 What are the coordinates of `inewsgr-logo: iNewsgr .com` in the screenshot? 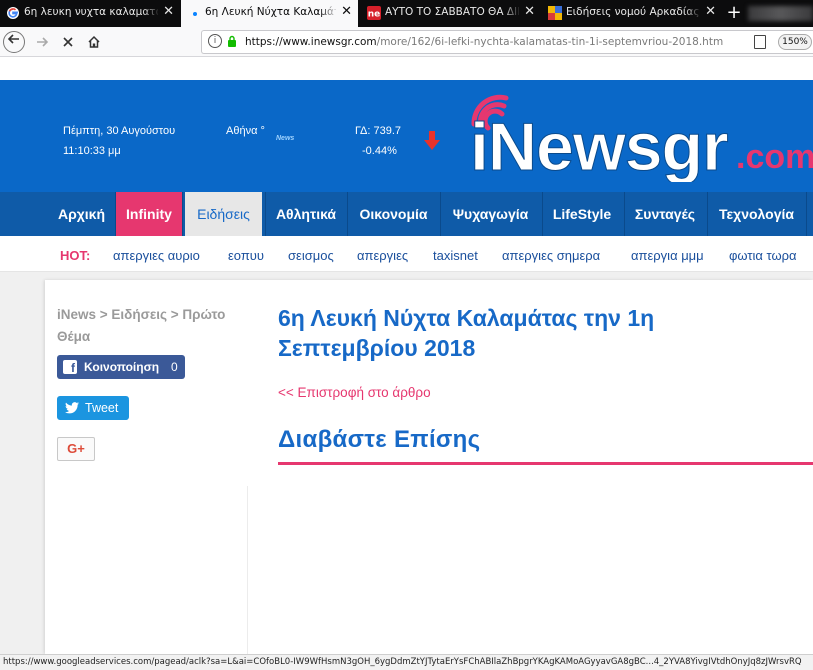 It's located at (639, 137).